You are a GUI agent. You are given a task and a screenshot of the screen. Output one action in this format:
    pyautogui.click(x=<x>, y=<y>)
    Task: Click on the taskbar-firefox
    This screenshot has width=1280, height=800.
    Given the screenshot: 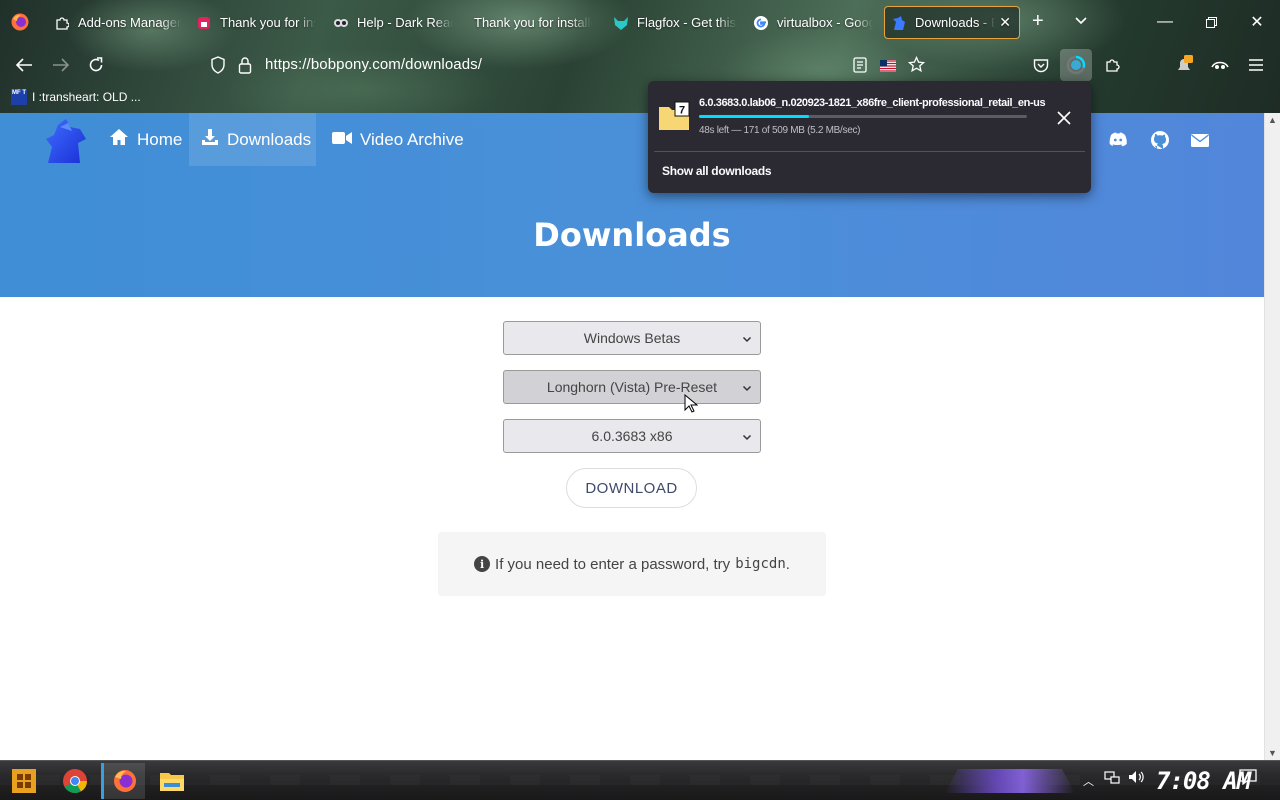 What is the action you would take?
    pyautogui.click(x=123, y=781)
    